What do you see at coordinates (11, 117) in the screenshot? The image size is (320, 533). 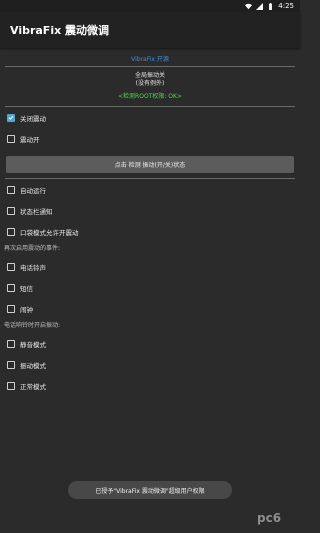 I see `checkbox-checked-icon` at bounding box center [11, 117].